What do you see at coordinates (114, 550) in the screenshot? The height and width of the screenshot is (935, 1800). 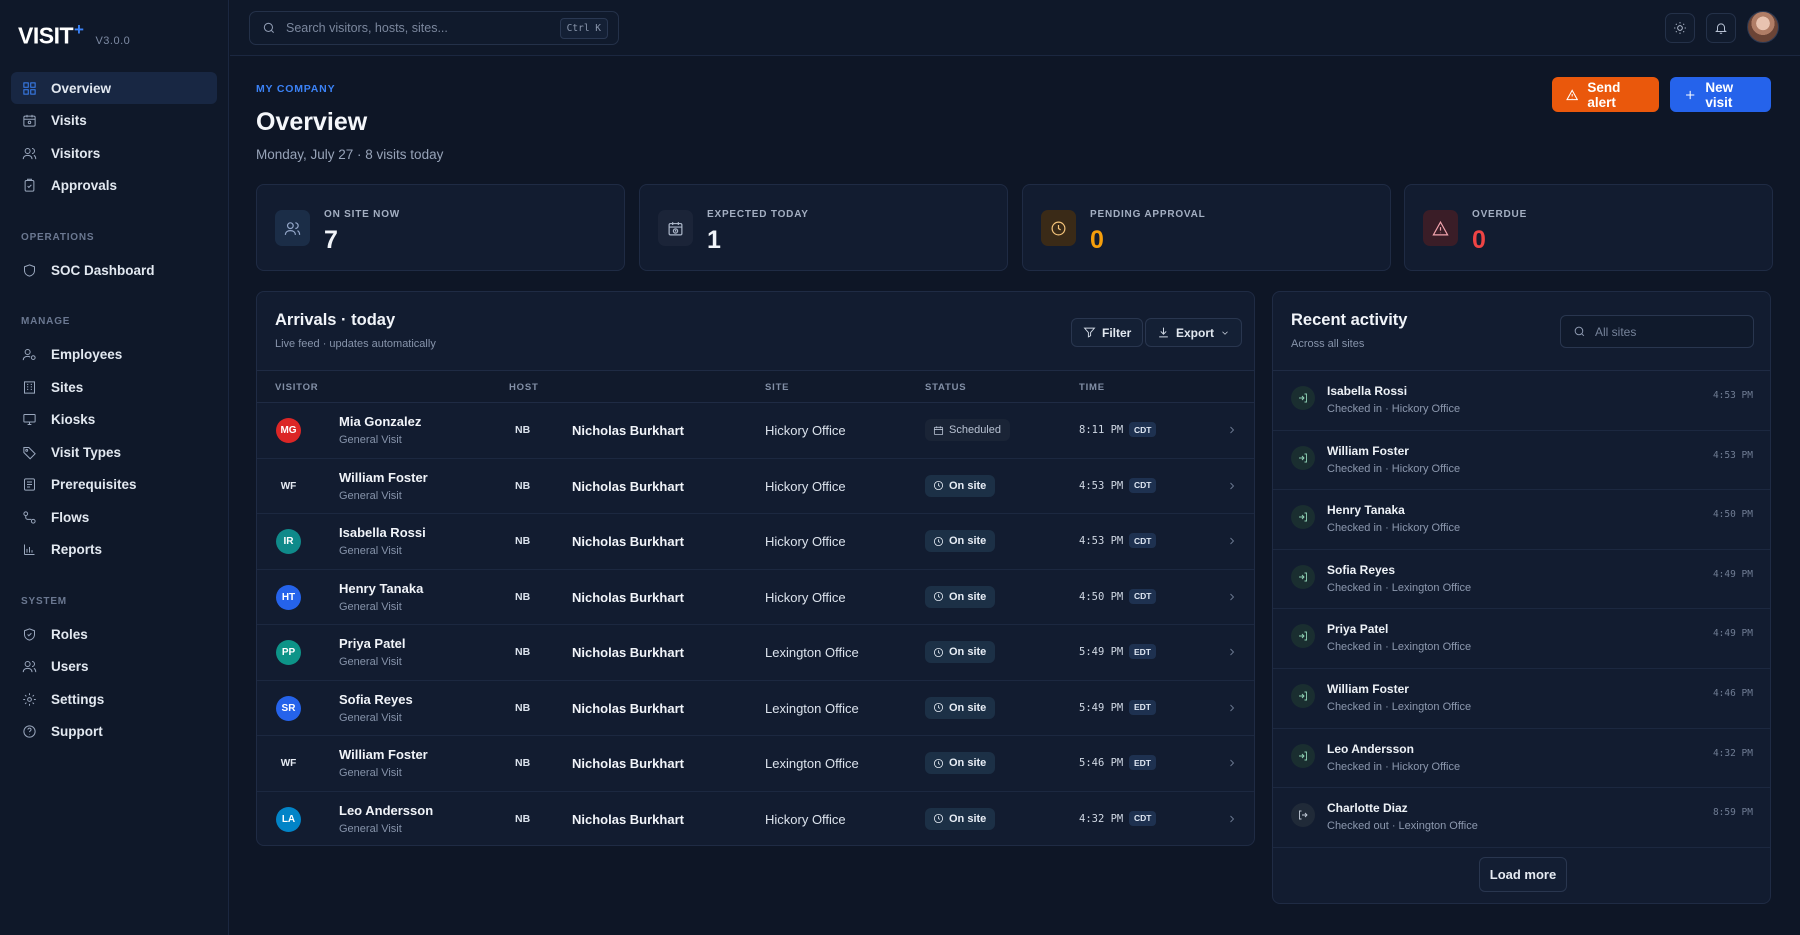 I see `sidebar-item-reports: Reports` at bounding box center [114, 550].